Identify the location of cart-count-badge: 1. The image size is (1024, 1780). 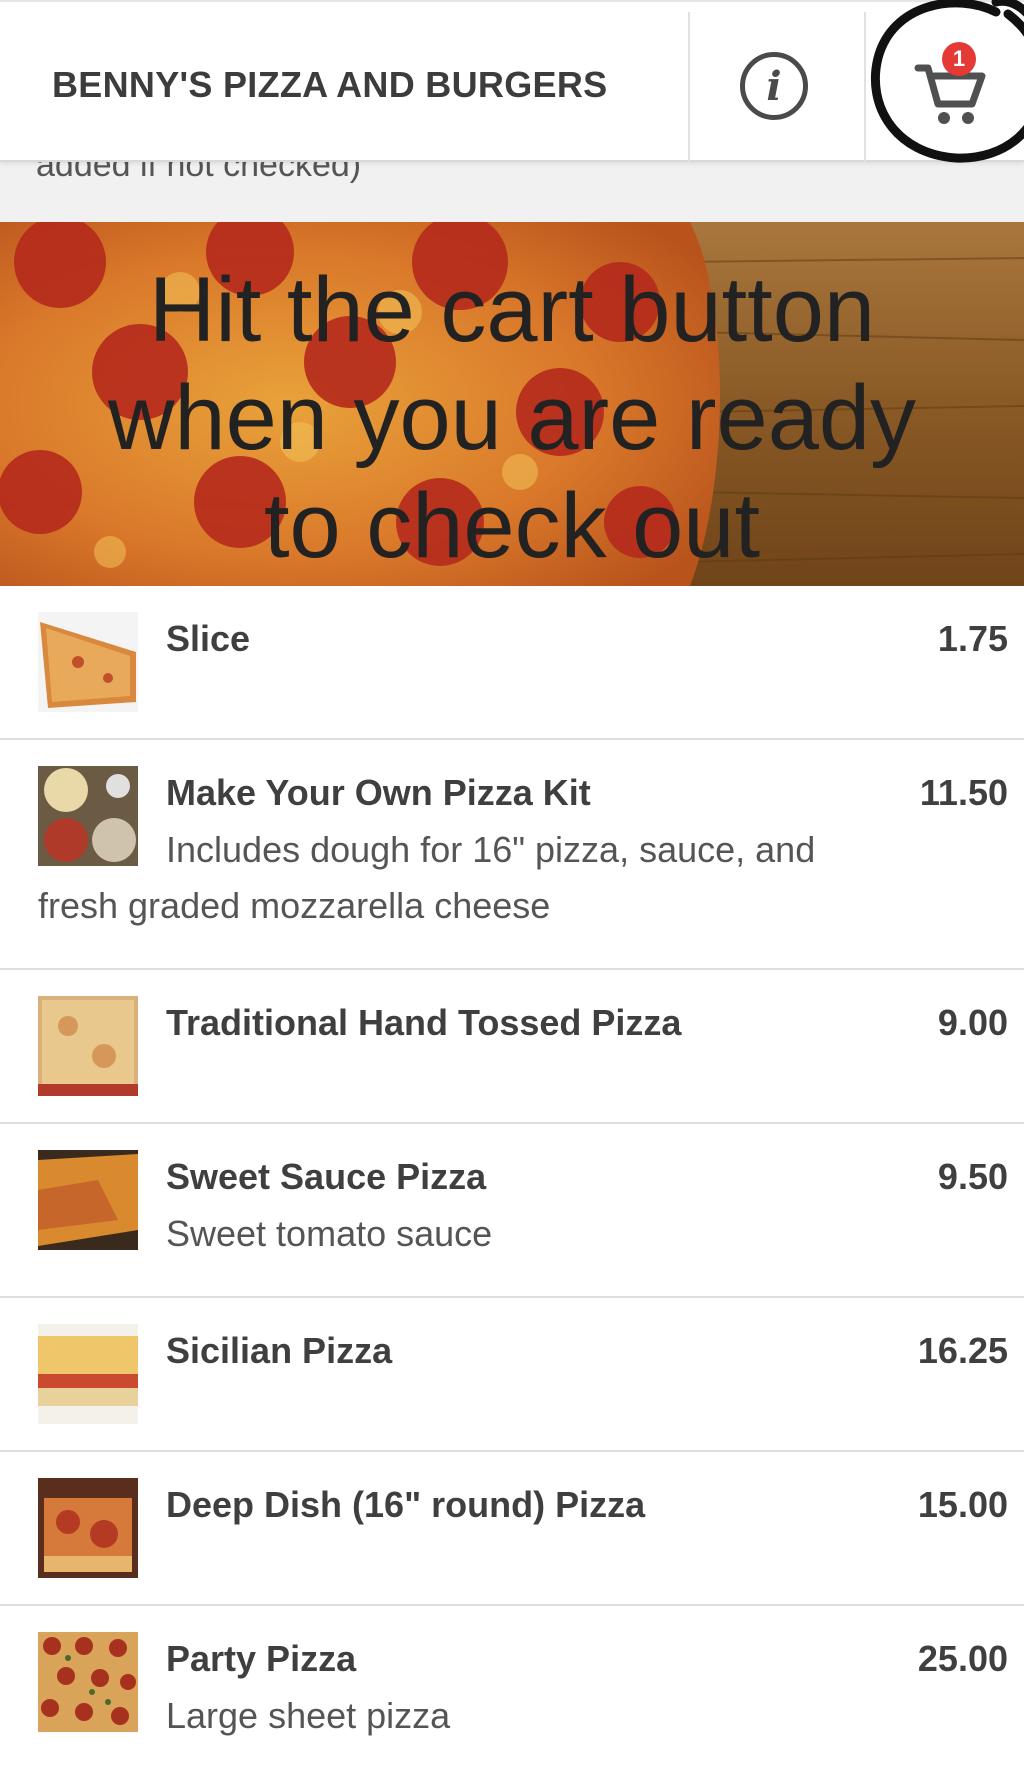
(959, 59).